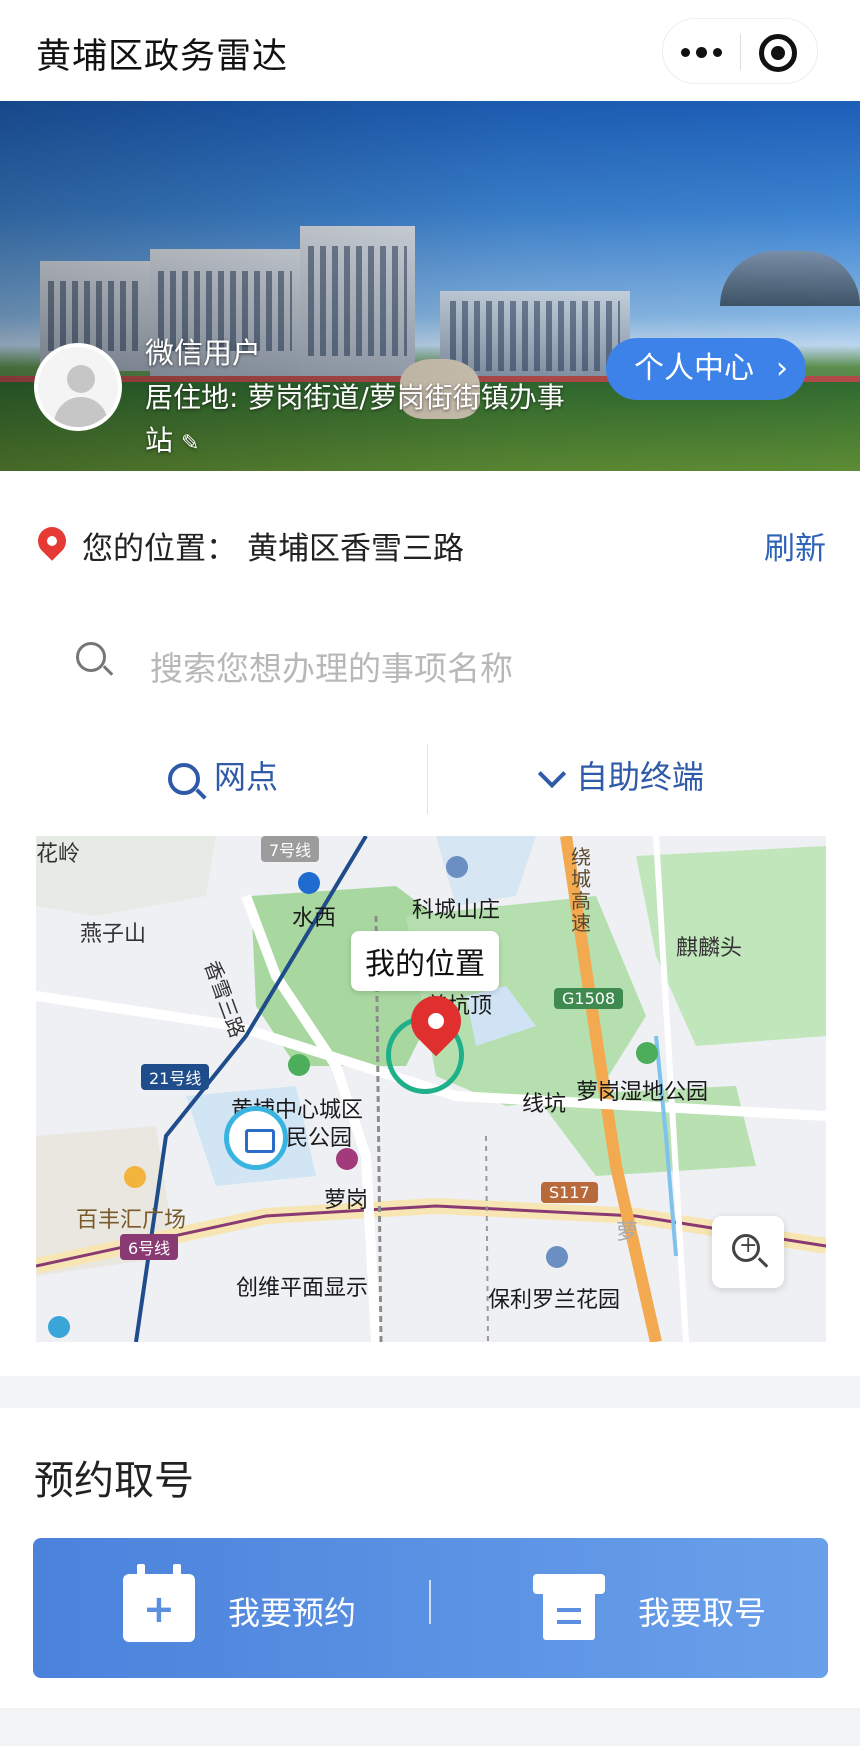 Image resolution: width=860 pixels, height=1746 pixels. I want to click on chevron-right-icon: ›, so click(782, 368).